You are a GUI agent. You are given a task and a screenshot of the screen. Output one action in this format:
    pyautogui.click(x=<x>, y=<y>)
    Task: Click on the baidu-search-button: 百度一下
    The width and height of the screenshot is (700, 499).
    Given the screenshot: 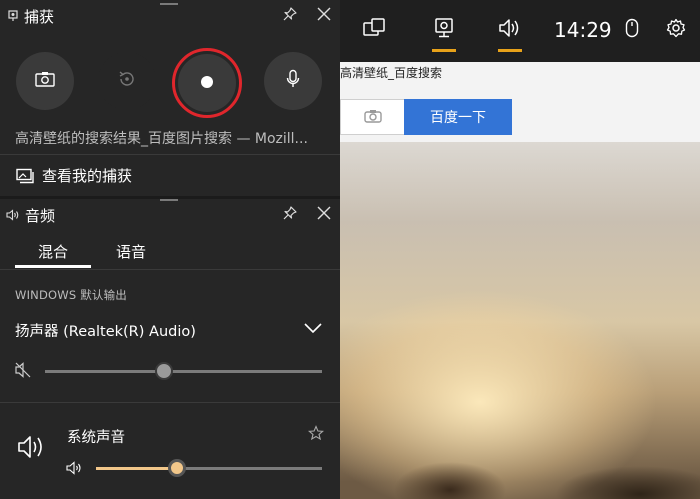 What is the action you would take?
    pyautogui.click(x=458, y=117)
    